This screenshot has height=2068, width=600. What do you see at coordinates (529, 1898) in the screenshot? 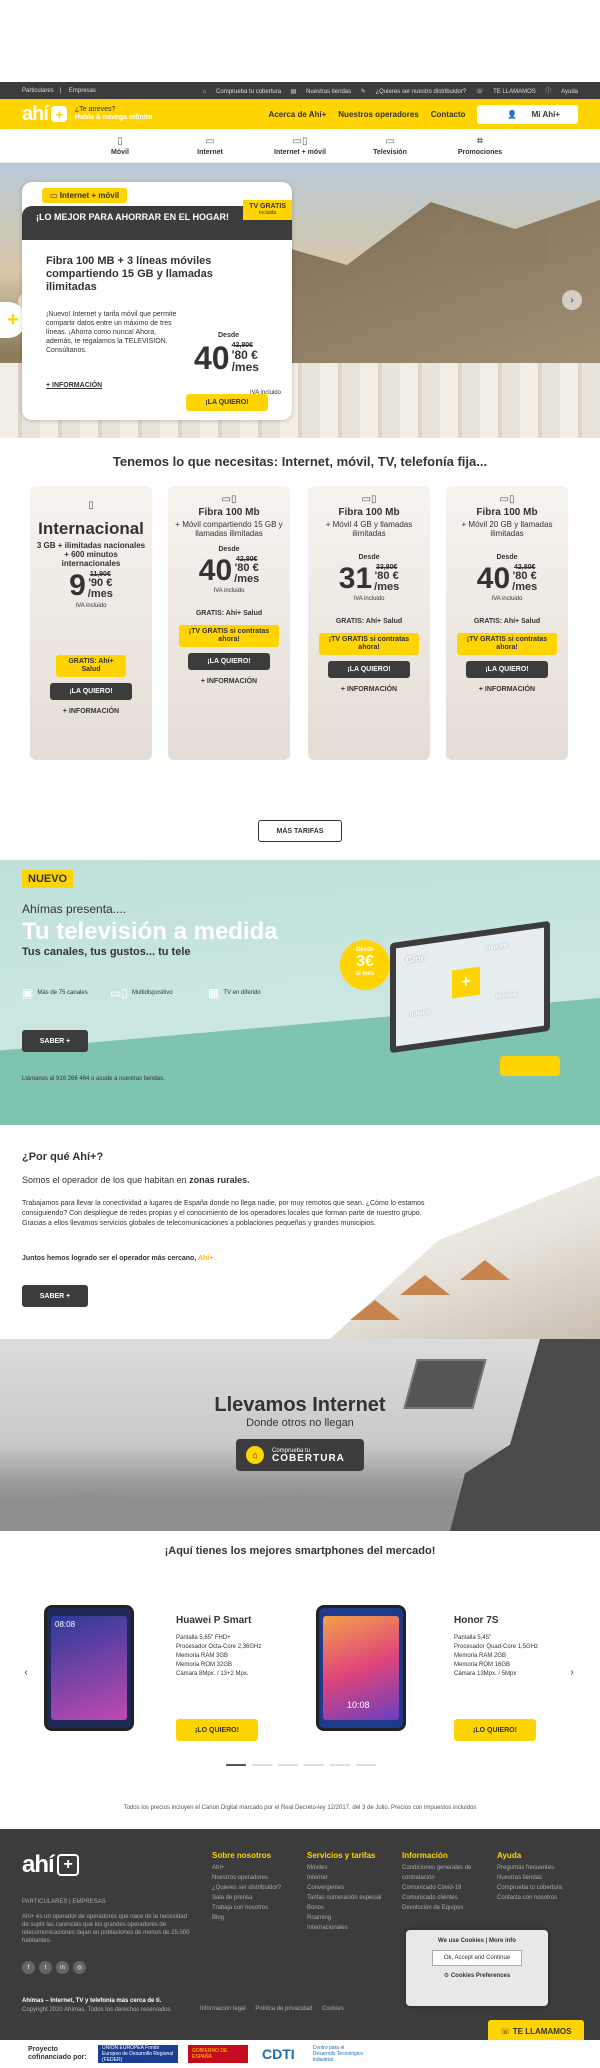
I see `footer-link: Contacta con nosotros` at bounding box center [529, 1898].